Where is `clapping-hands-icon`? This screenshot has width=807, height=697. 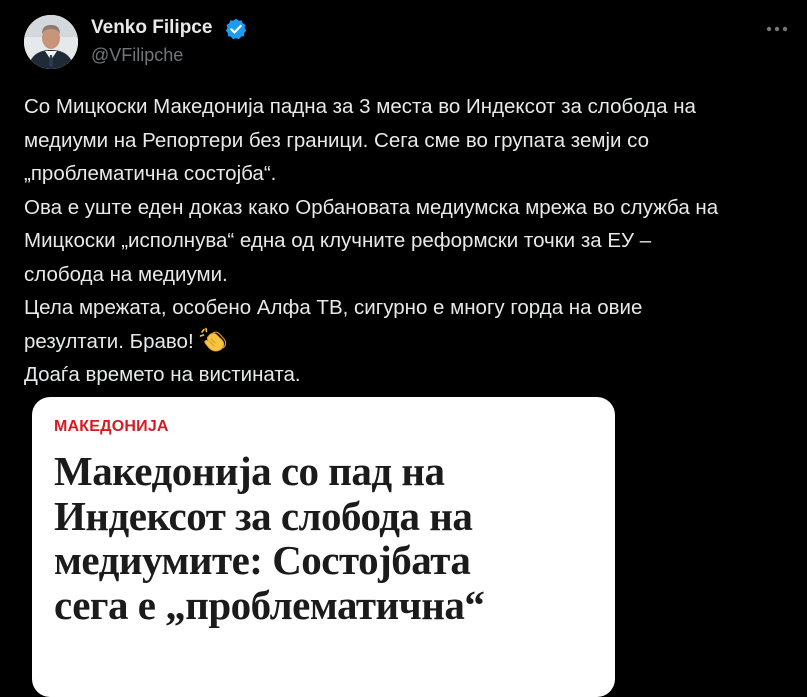
clapping-hands-icon is located at coordinates (213, 340).